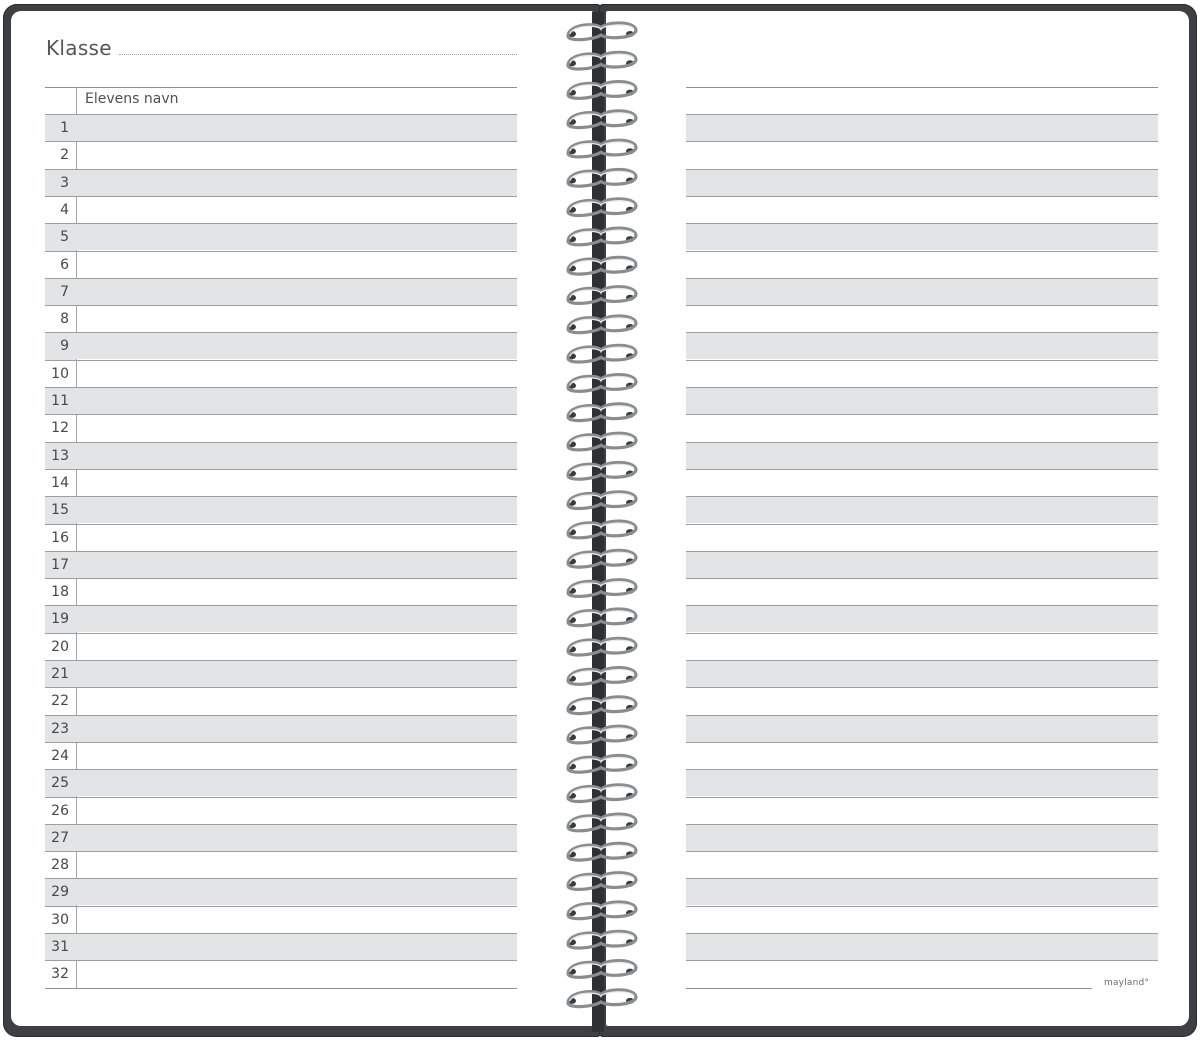 The image size is (1200, 1042). What do you see at coordinates (60, 374) in the screenshot?
I see `row-number: 10` at bounding box center [60, 374].